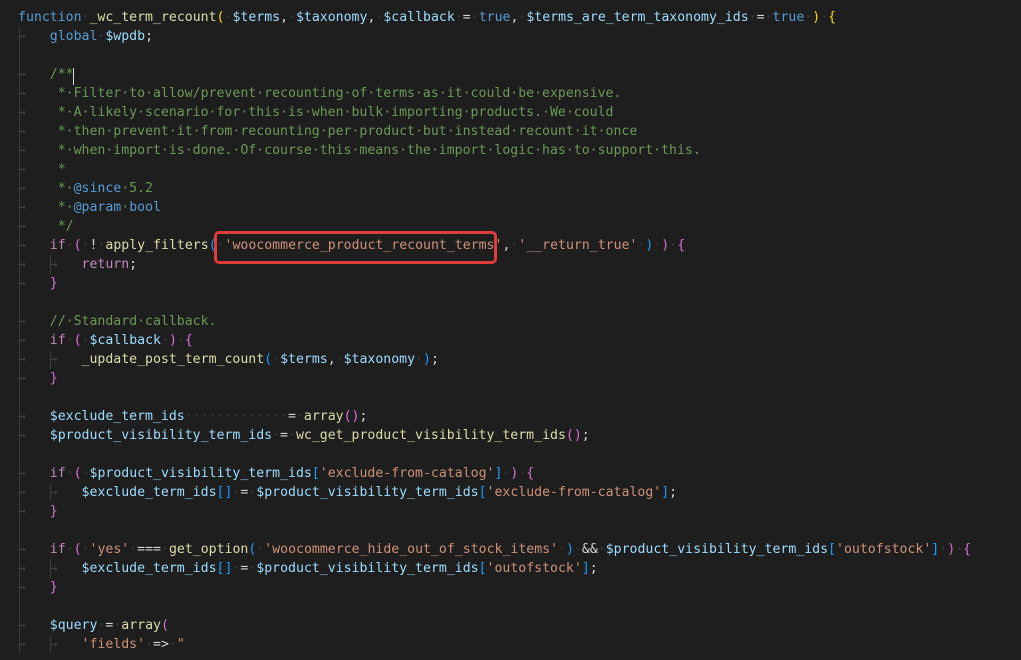 This screenshot has height=660, width=1021. What do you see at coordinates (46, 74) in the screenshot?
I see `code-line-text: → /**` at bounding box center [46, 74].